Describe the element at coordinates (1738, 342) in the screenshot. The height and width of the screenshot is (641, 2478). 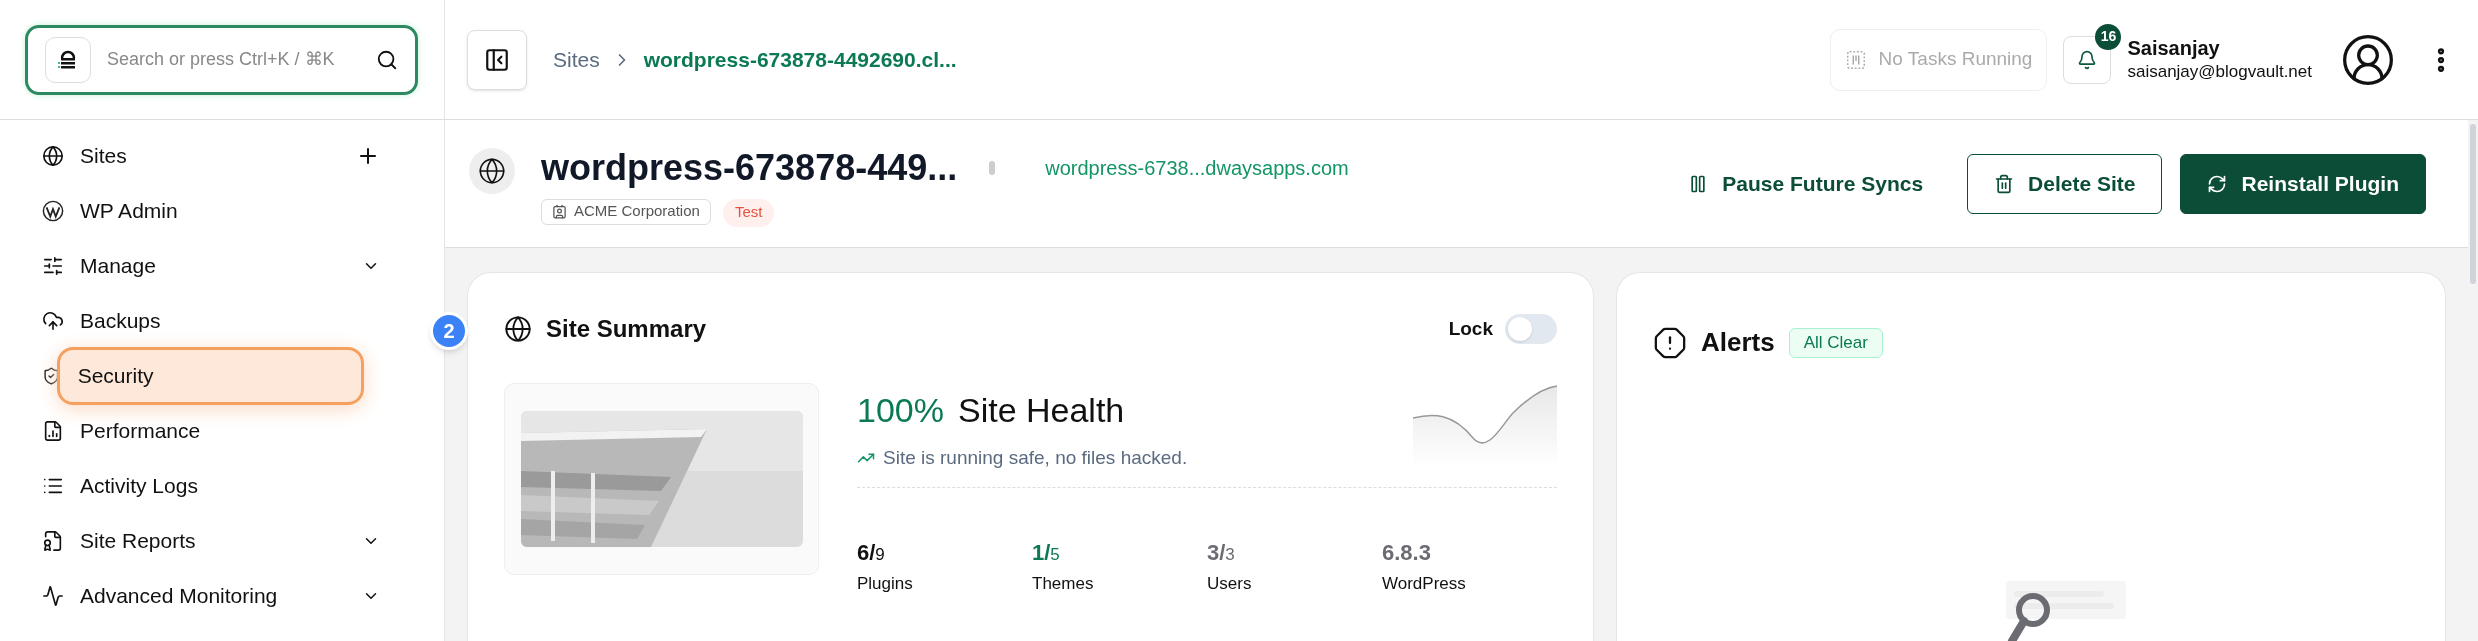
I see `card-title: Alerts` at that location.